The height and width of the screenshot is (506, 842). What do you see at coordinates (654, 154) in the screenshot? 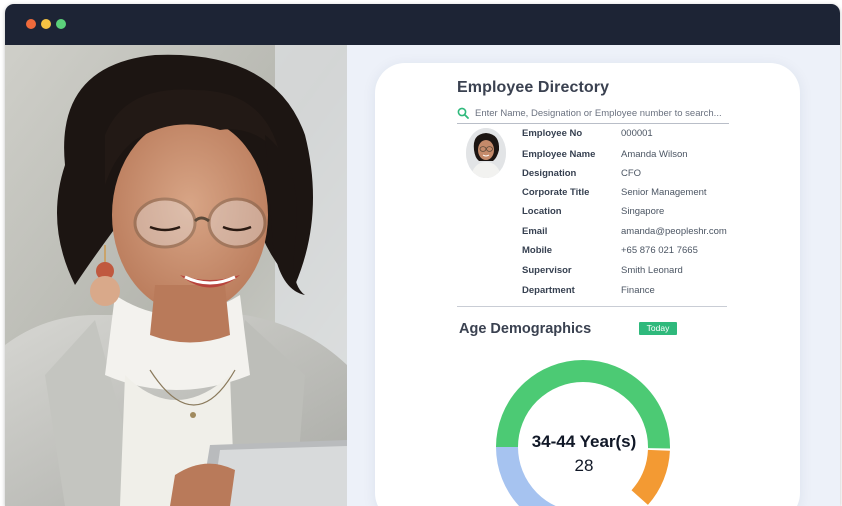
I see `detail-value: Amanda Wilson` at bounding box center [654, 154].